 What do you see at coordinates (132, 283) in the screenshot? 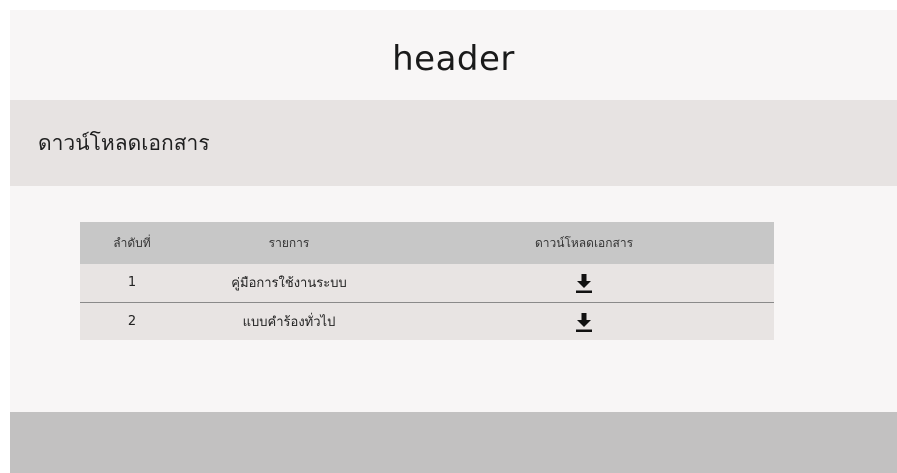
I see `row-index: 1` at bounding box center [132, 283].